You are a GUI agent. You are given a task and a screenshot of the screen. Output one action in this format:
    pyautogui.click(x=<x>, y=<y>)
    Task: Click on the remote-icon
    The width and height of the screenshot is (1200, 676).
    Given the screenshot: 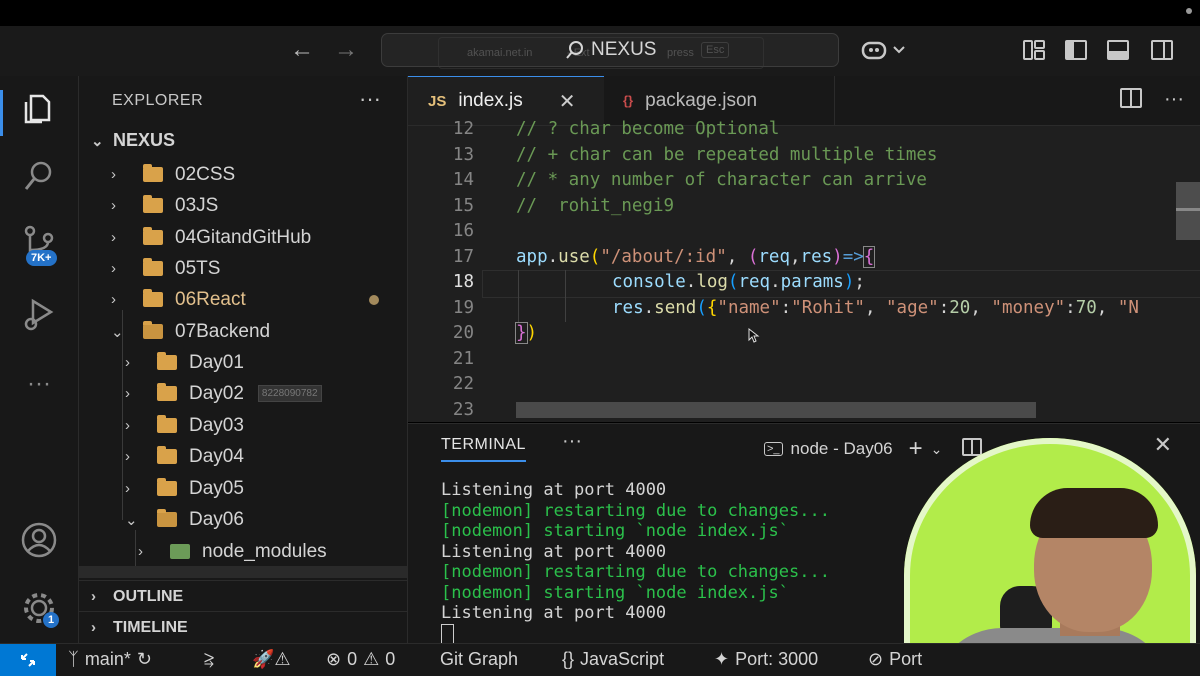 What is the action you would take?
    pyautogui.click(x=28, y=660)
    